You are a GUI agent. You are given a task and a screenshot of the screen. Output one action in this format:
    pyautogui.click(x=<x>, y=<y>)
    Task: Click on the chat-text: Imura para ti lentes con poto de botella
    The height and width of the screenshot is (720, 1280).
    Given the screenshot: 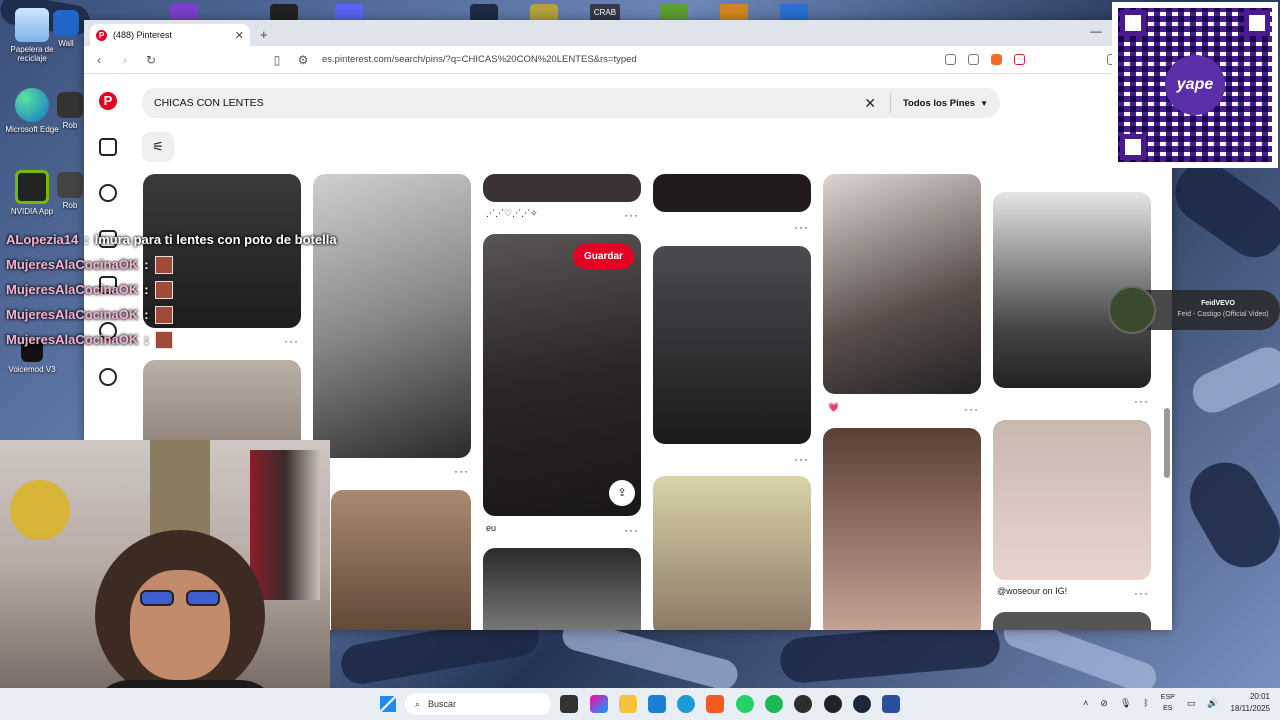 What is the action you would take?
    pyautogui.click(x=215, y=239)
    